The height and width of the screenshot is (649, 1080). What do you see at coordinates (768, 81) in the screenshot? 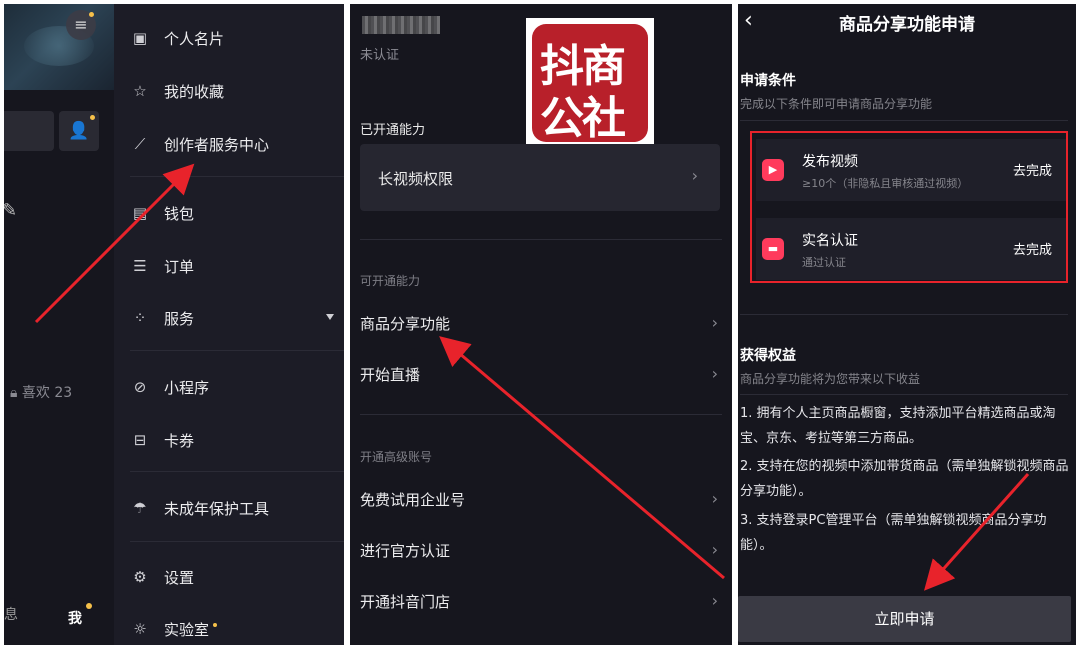
I see `conditions-heading: 申请条件` at bounding box center [768, 81].